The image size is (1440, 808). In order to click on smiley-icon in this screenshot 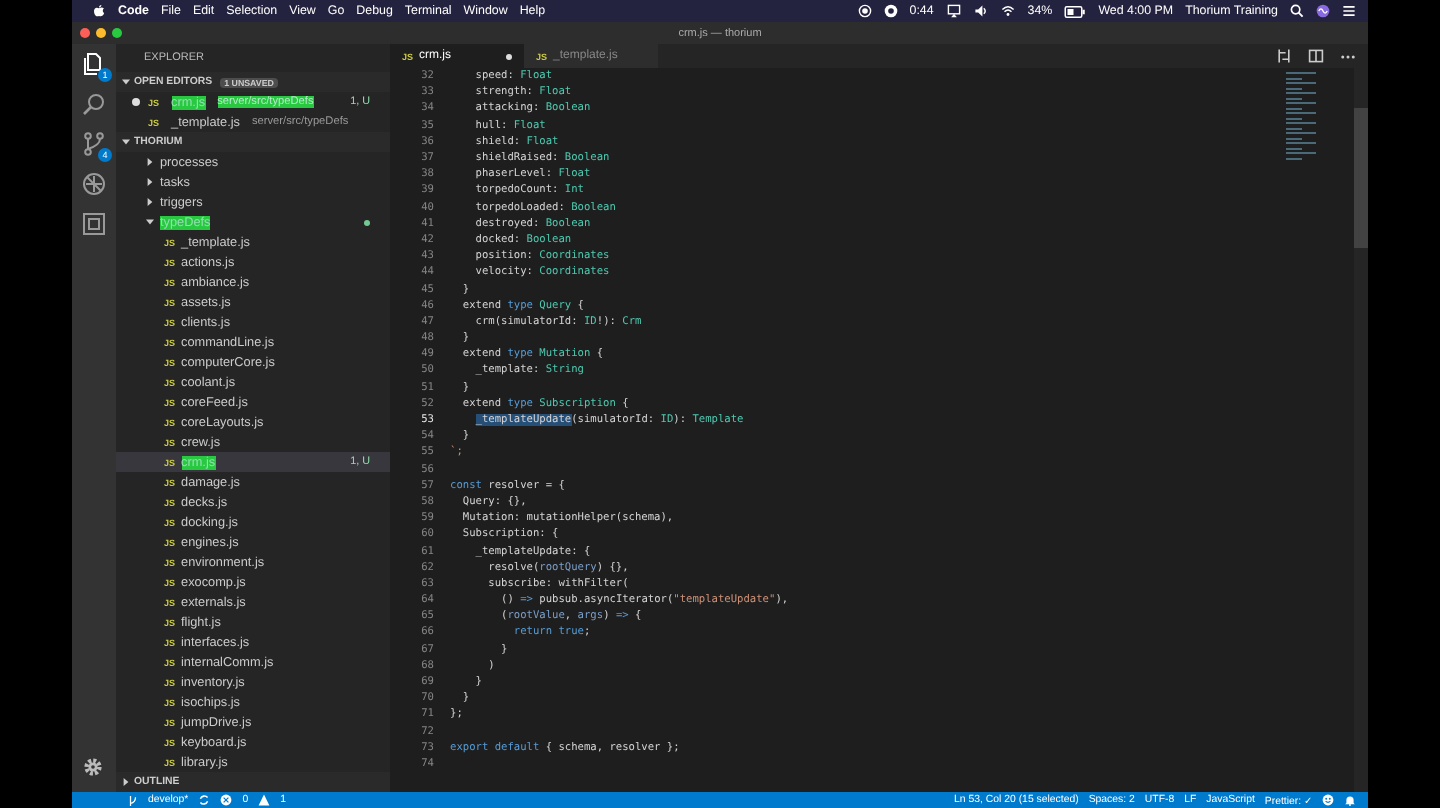, I will do `click(1328, 800)`.